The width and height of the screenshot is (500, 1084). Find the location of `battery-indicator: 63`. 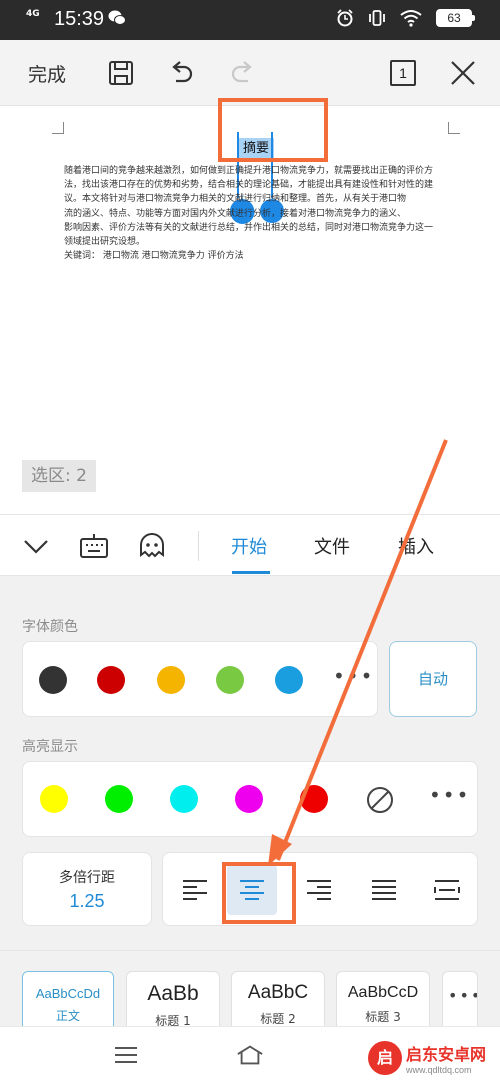

battery-indicator: 63 is located at coordinates (455, 18).